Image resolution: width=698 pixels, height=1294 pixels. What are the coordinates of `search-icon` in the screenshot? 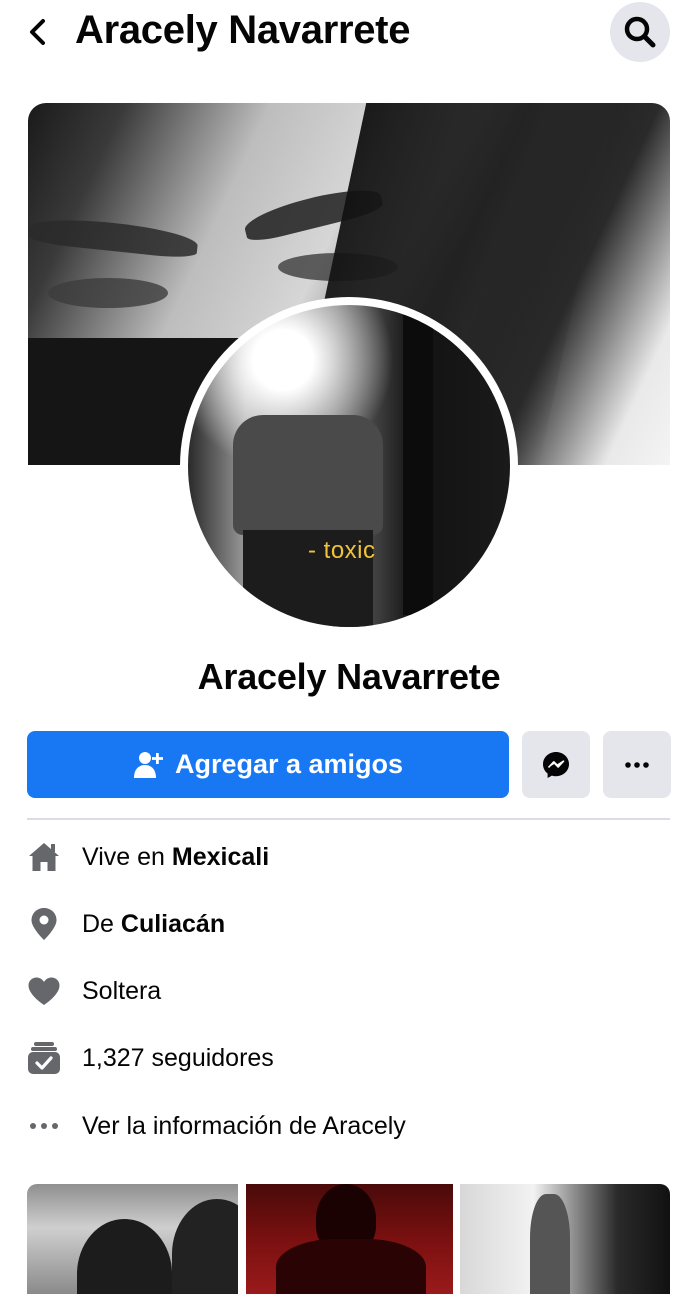 It's located at (640, 32).